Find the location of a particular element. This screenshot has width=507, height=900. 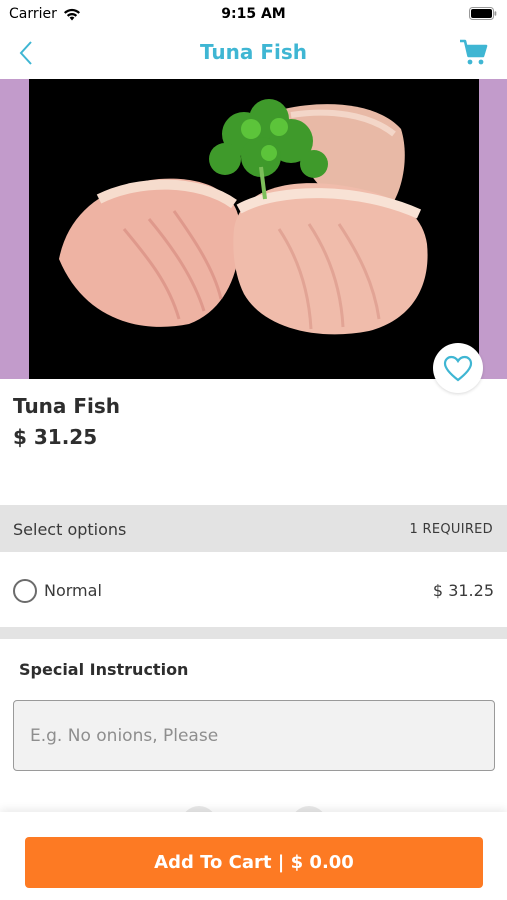

battery-icon is located at coordinates (483, 13).